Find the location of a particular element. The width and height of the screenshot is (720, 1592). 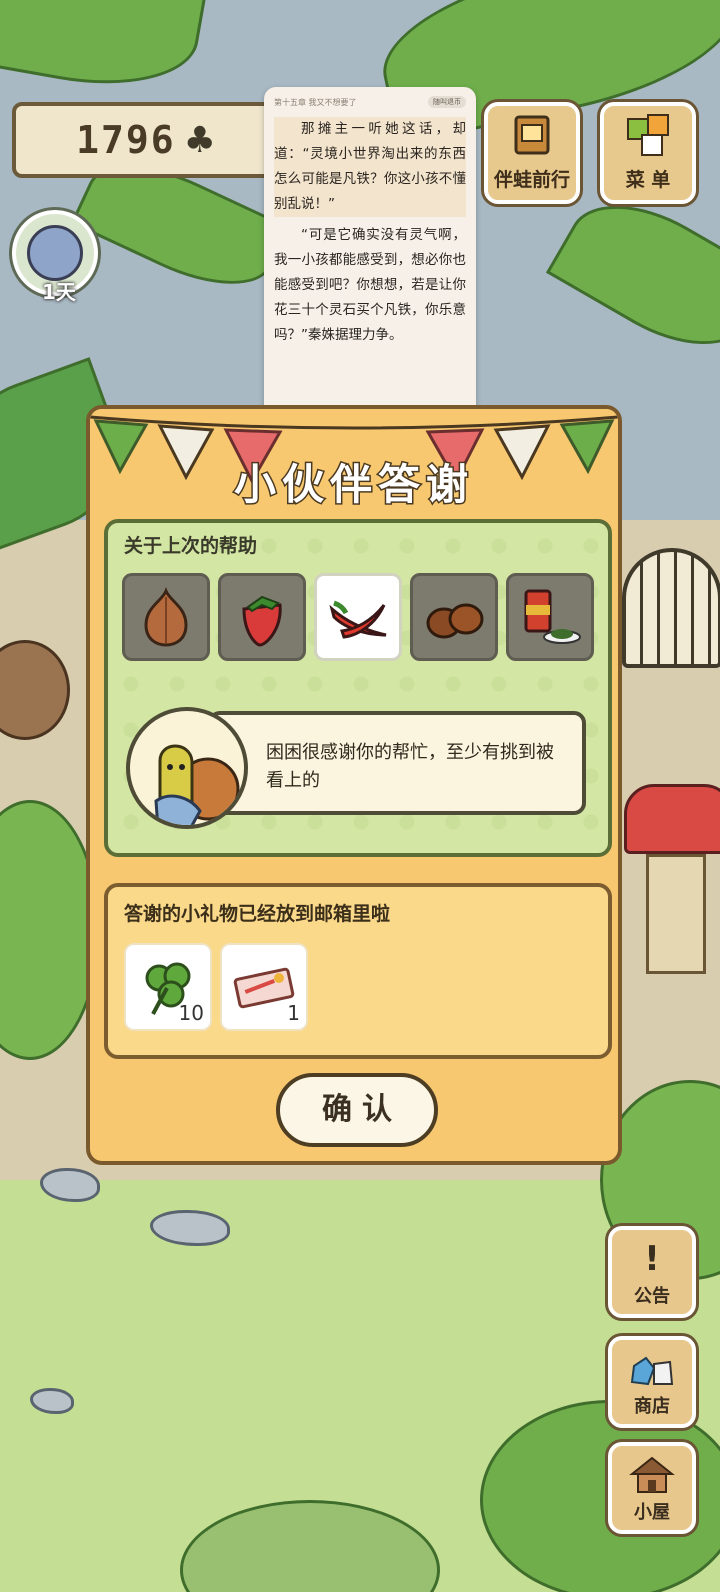

help-item-chestnut is located at coordinates (454, 617).